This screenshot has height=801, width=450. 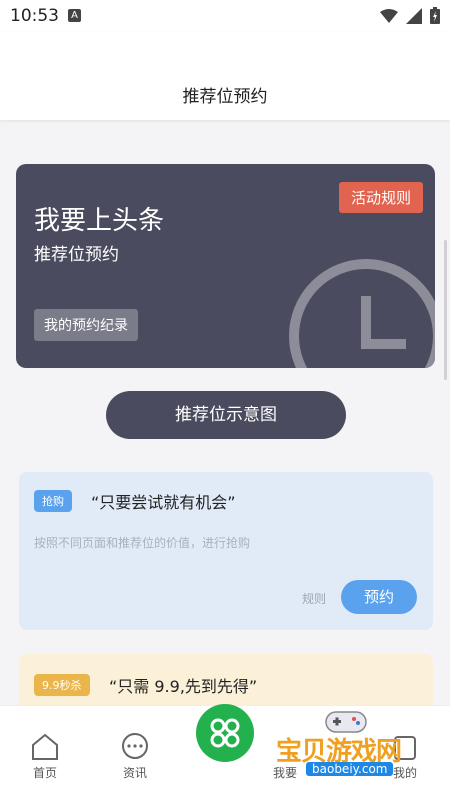 What do you see at coordinates (142, 543) in the screenshot?
I see `card-description: 按照不同页面和推荐位的价值，进行抢购` at bounding box center [142, 543].